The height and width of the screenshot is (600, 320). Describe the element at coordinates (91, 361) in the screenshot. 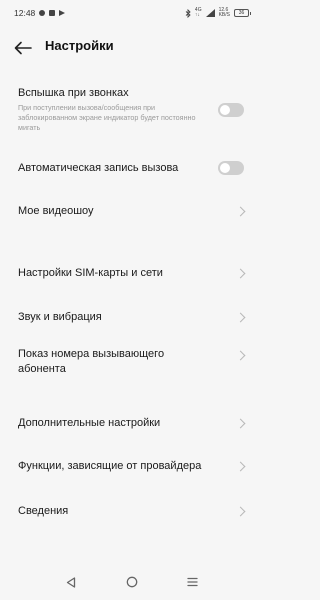

I see `caller-id-title: Показ номера вызывающего абонента` at that location.